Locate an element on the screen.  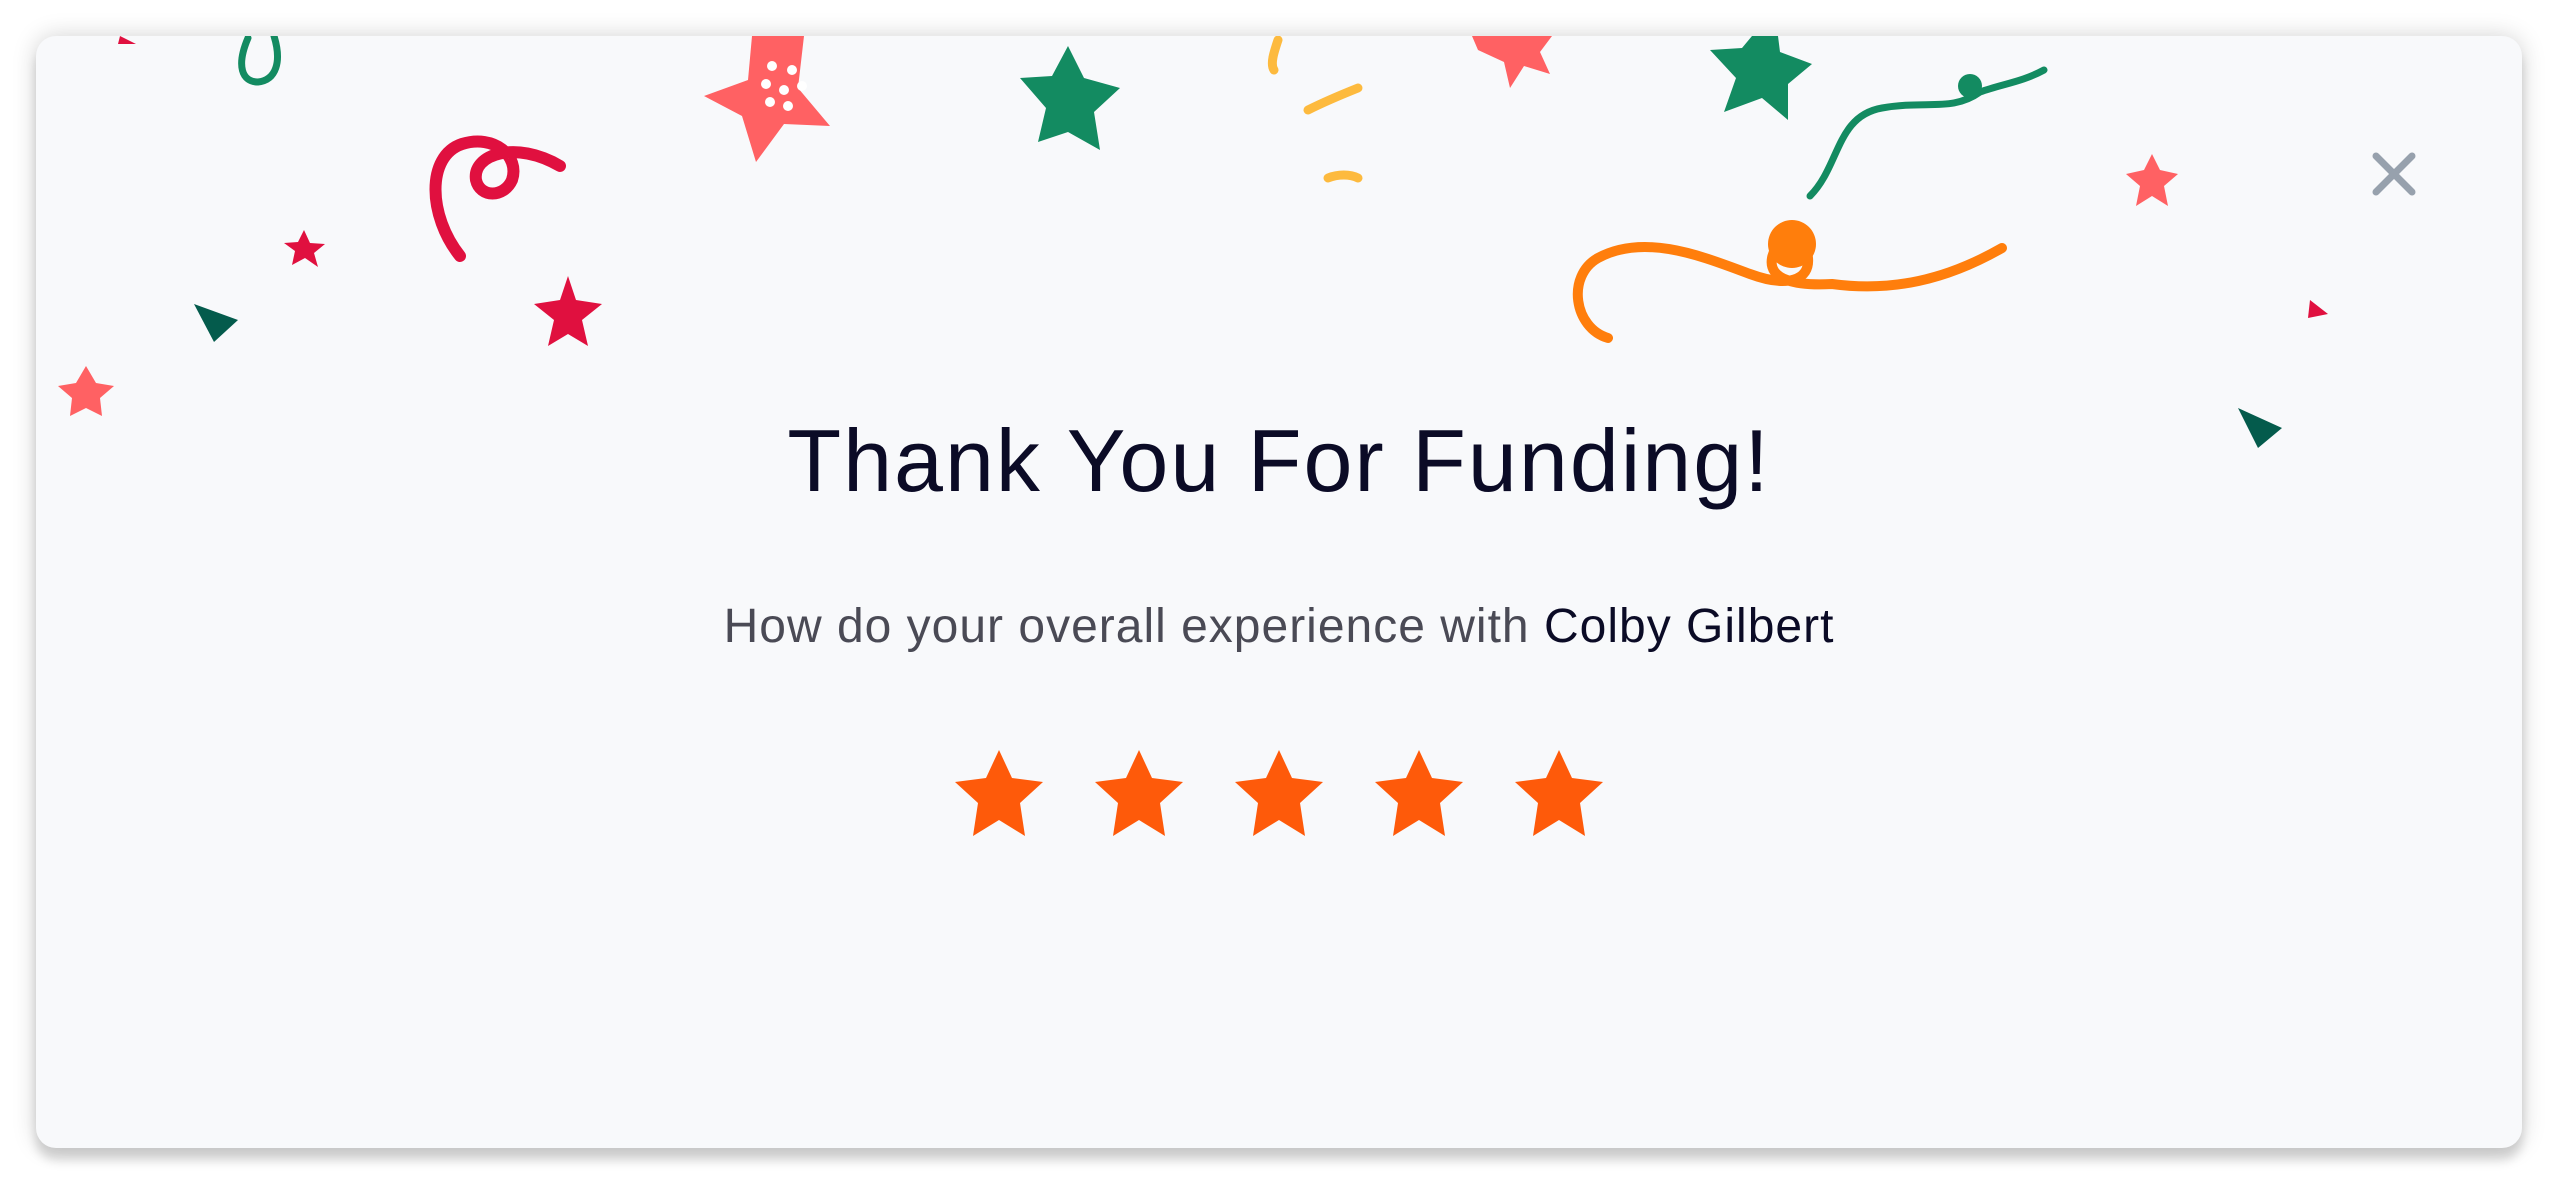
person-name: Colby Gilbert is located at coordinates (1689, 626).